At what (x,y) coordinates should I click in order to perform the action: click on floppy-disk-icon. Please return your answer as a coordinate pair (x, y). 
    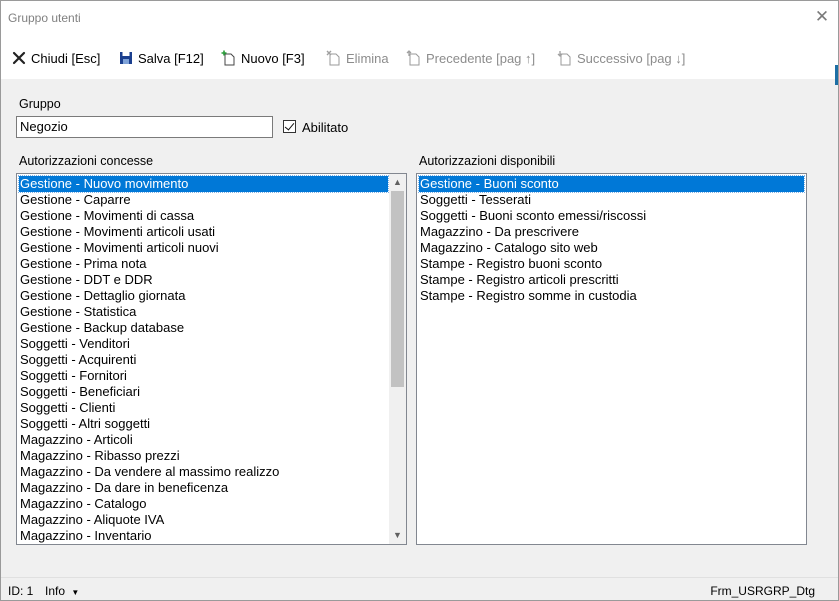
    Looking at the image, I should click on (126, 58).